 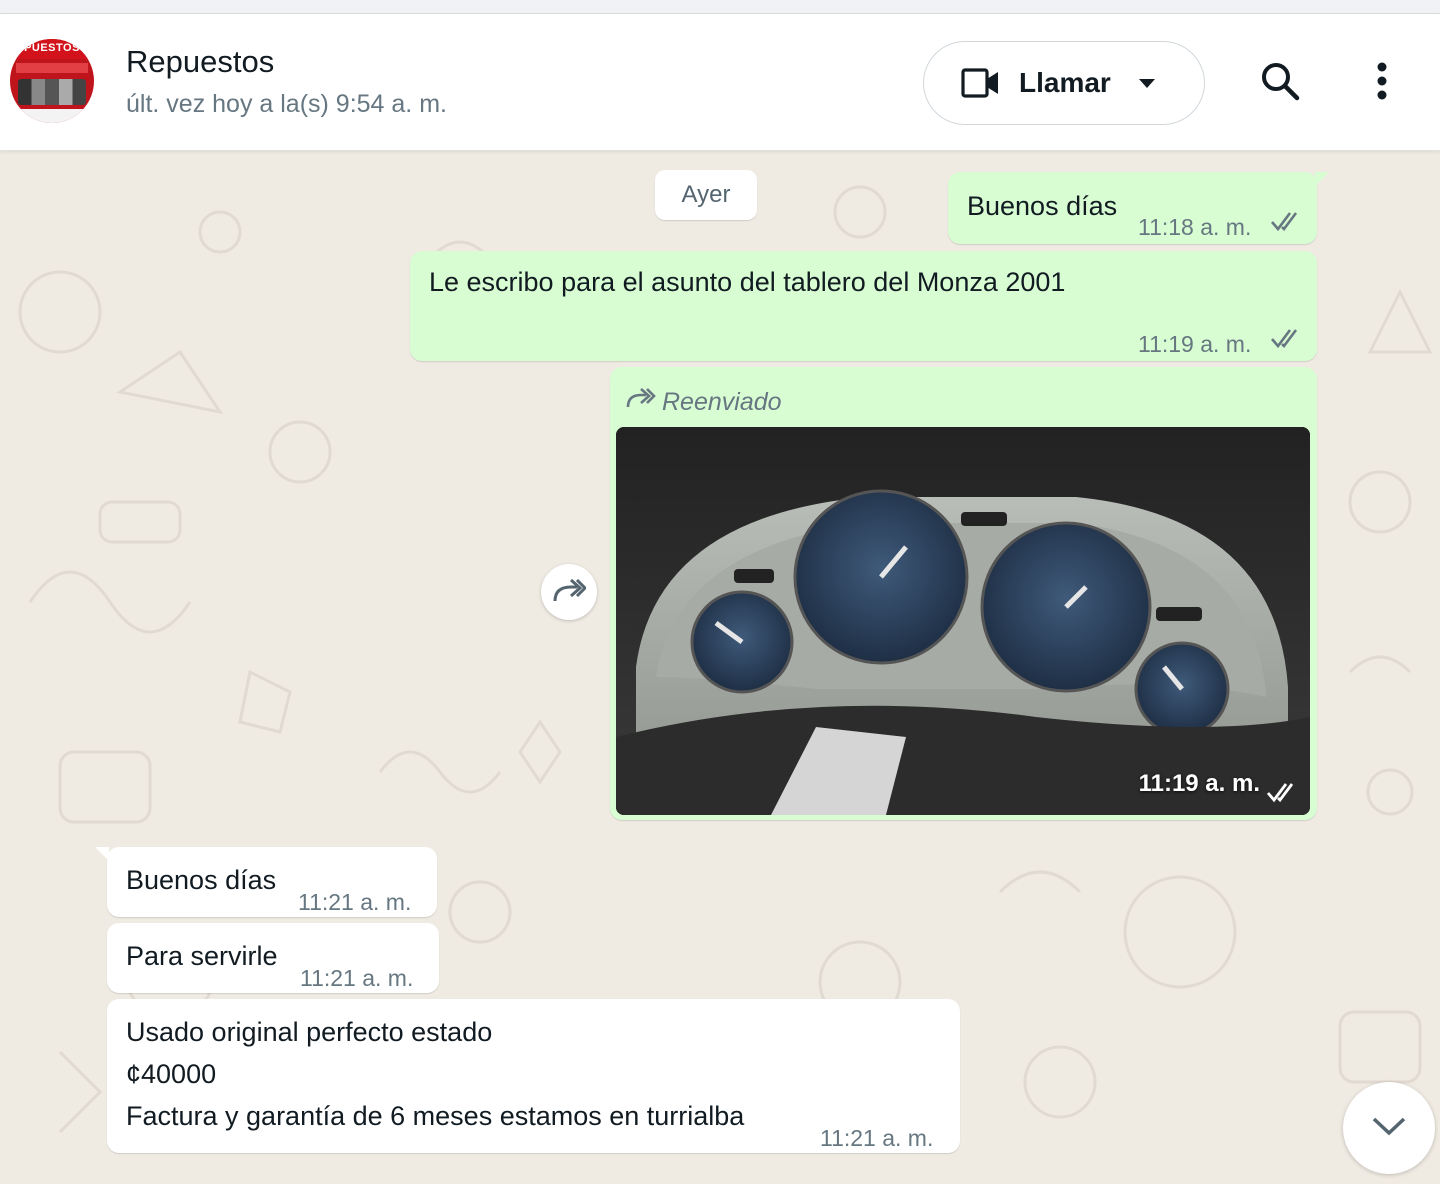 I want to click on menu-button, so click(x=1382, y=83).